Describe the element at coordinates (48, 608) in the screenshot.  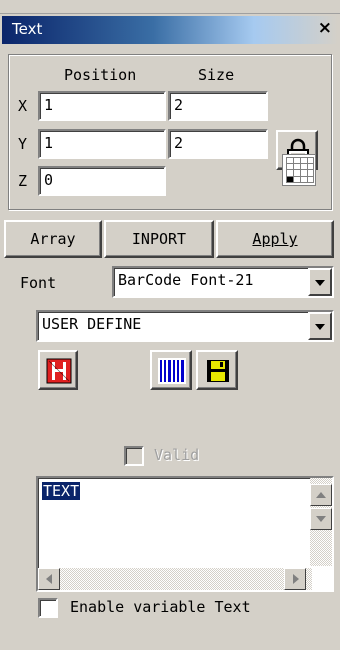
I see `variable-text-checkbox` at that location.